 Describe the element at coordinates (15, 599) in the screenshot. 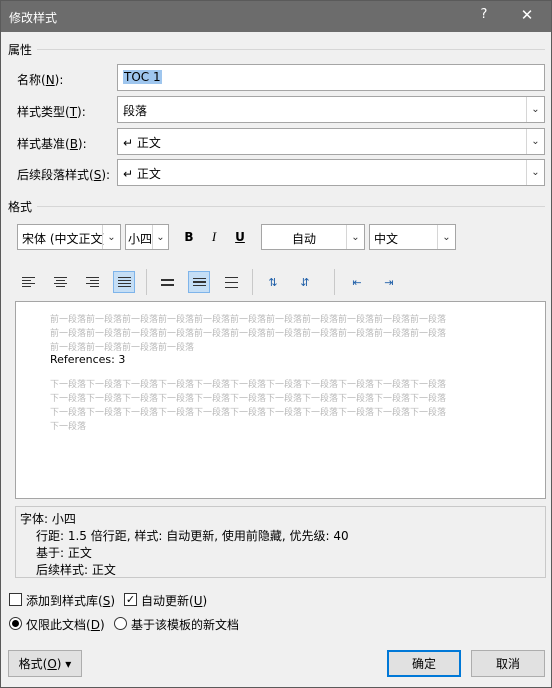

I see `add-to-gallery-checkbox` at that location.